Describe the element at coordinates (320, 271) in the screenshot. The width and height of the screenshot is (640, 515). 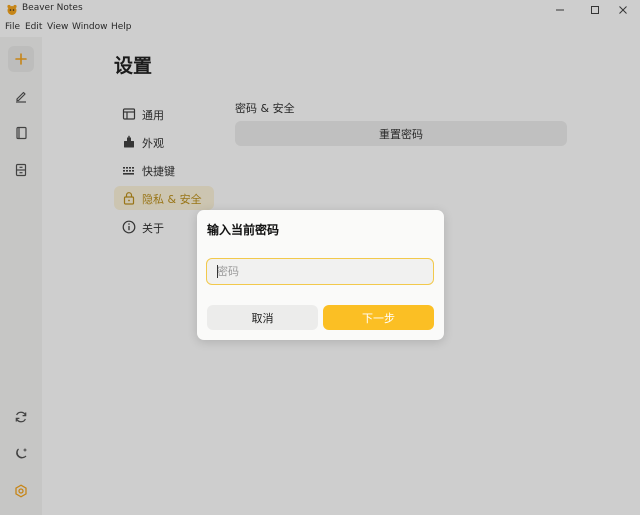
I see `password-input` at that location.